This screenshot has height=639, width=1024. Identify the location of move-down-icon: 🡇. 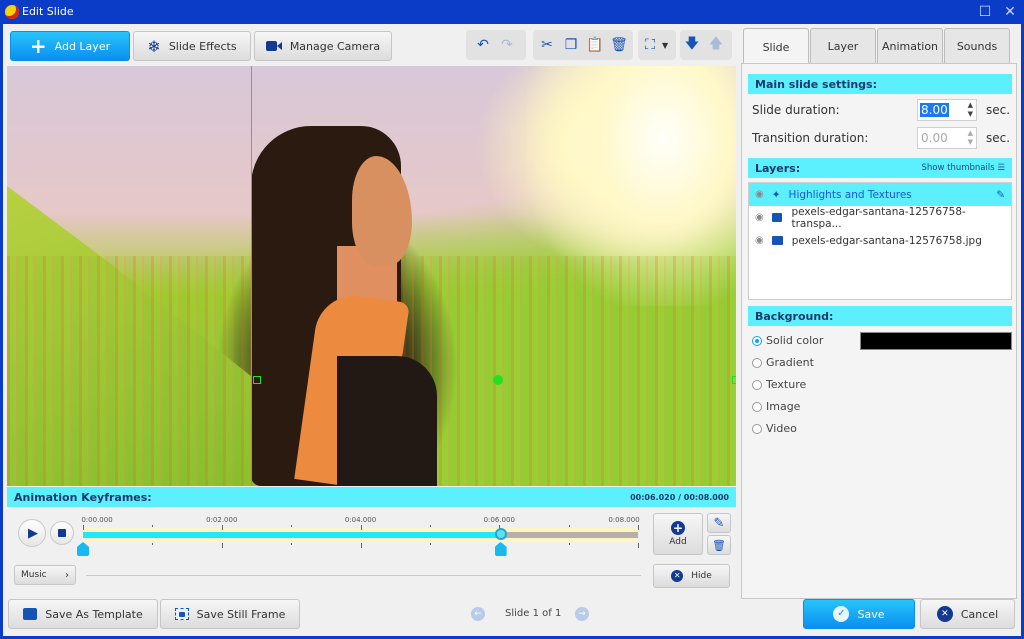
(692, 45).